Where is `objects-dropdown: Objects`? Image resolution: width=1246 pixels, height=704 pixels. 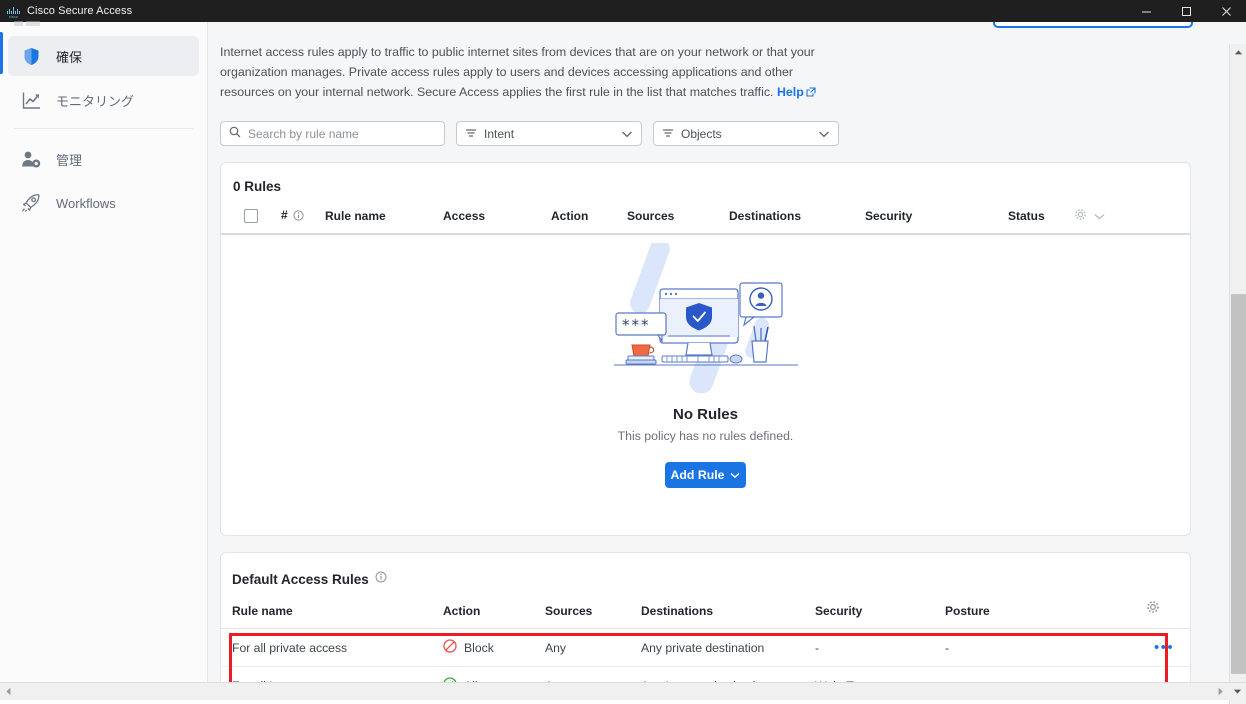 objects-dropdown: Objects is located at coordinates (746, 133).